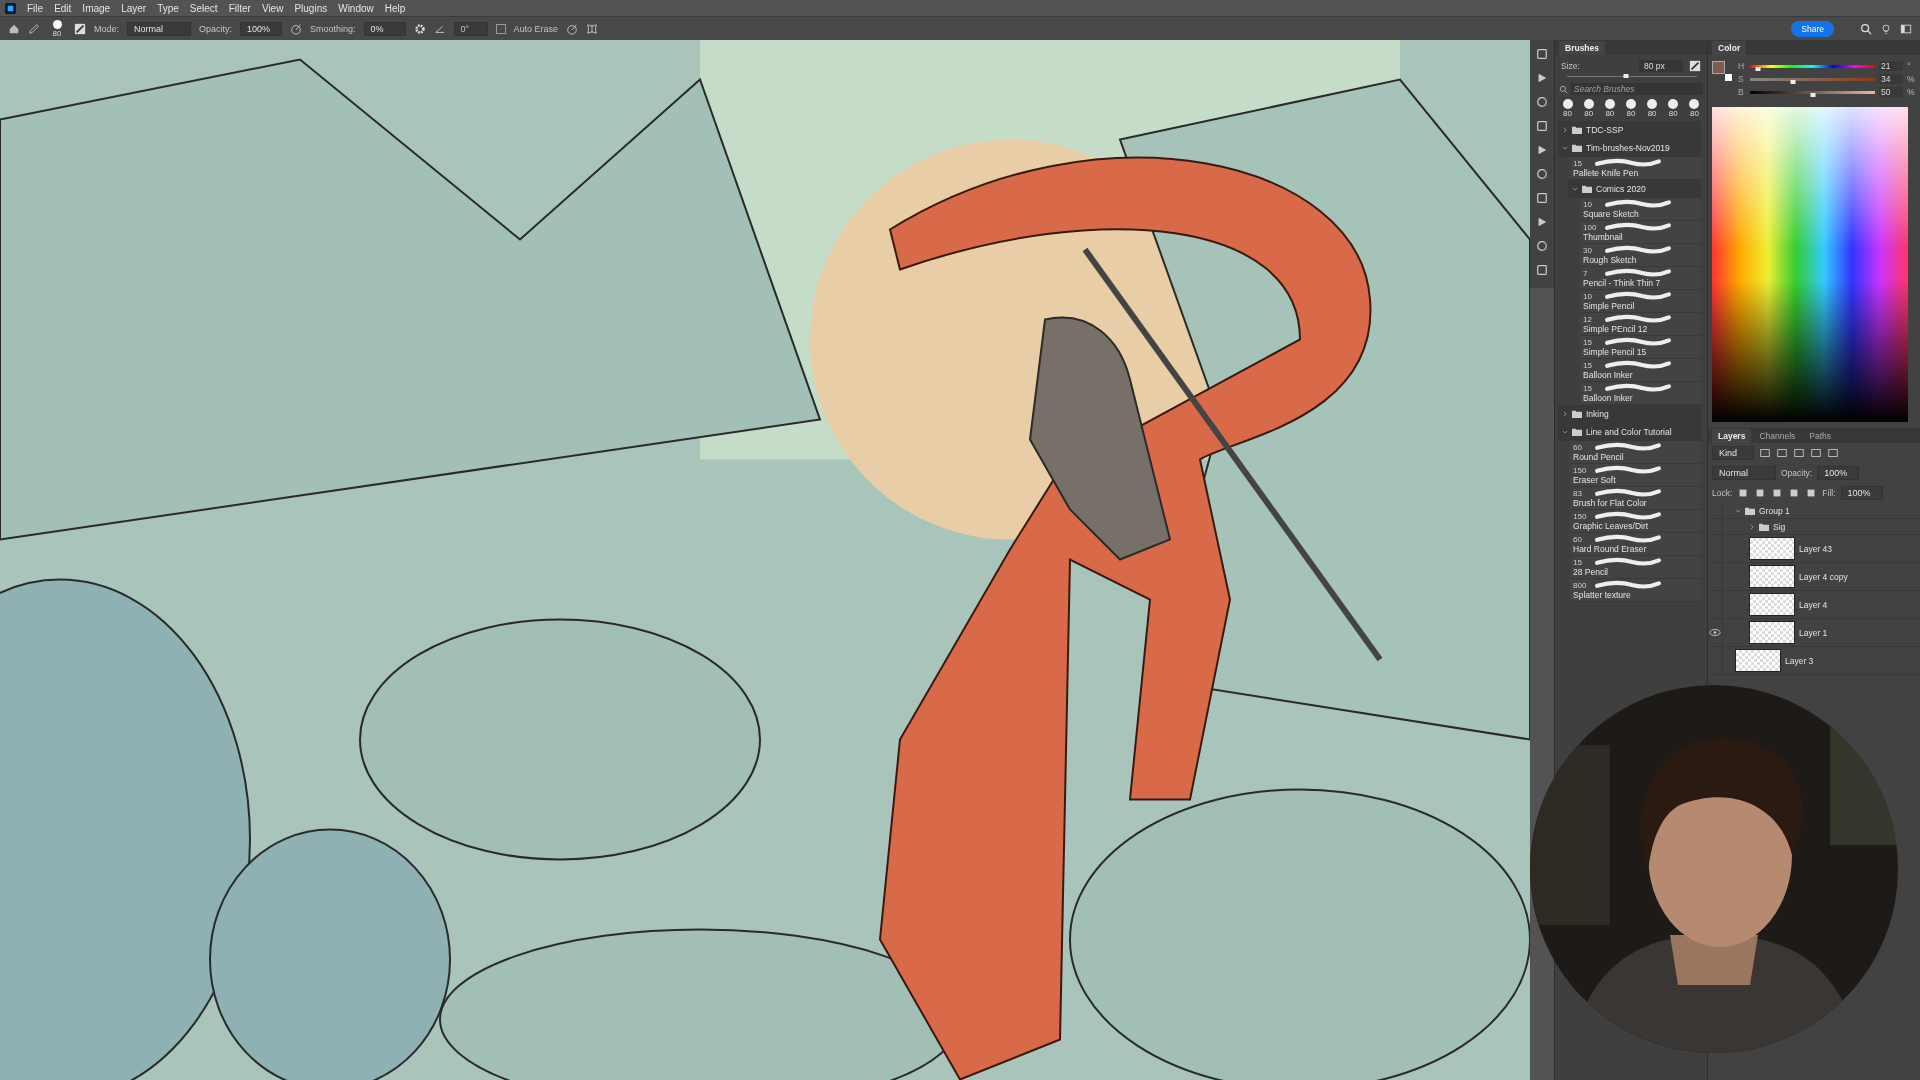 This screenshot has width=1920, height=1080. I want to click on angle-field: 0°, so click(470, 28).